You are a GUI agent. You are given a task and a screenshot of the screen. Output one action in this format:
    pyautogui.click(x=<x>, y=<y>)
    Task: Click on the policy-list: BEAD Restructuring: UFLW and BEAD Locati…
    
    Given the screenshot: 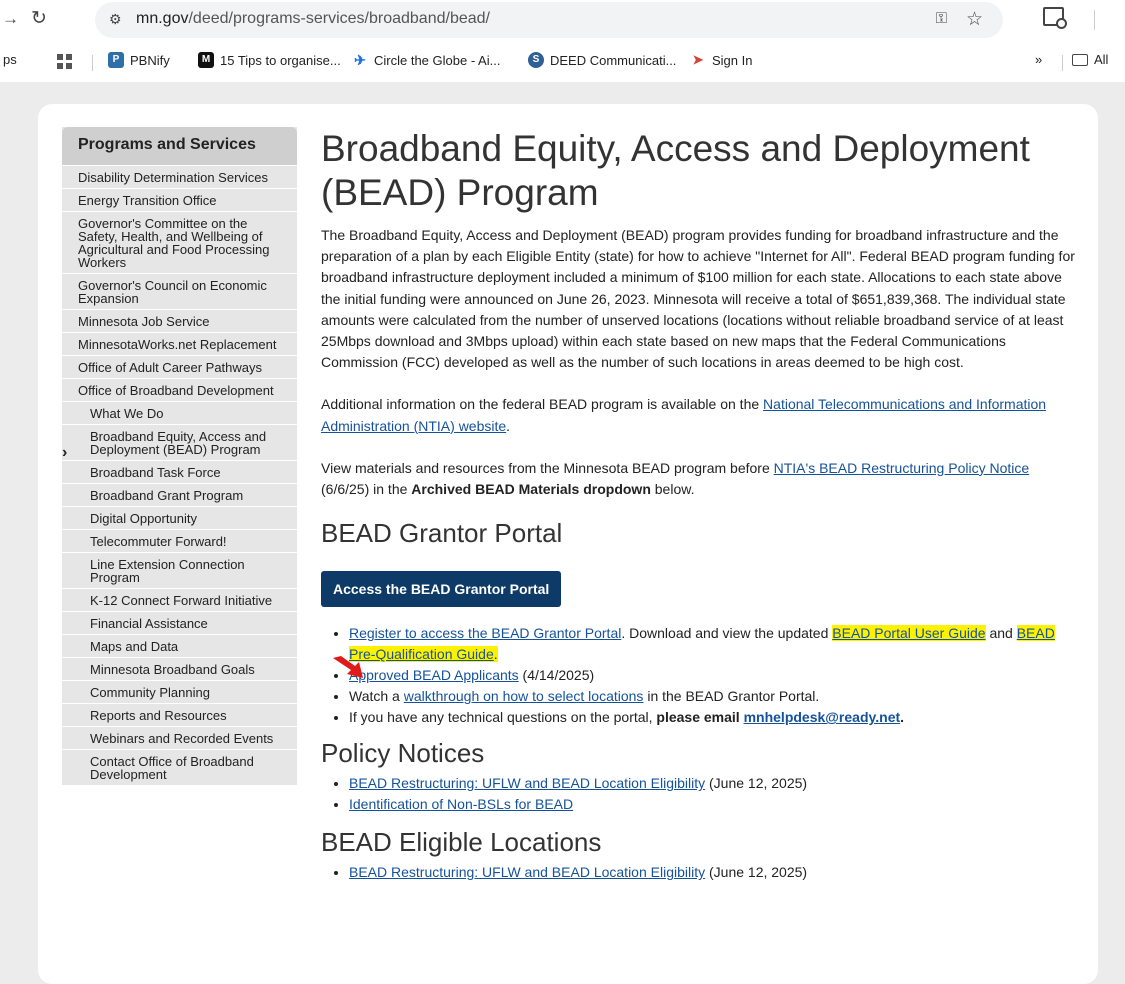 What is the action you would take?
    pyautogui.click(x=698, y=794)
    